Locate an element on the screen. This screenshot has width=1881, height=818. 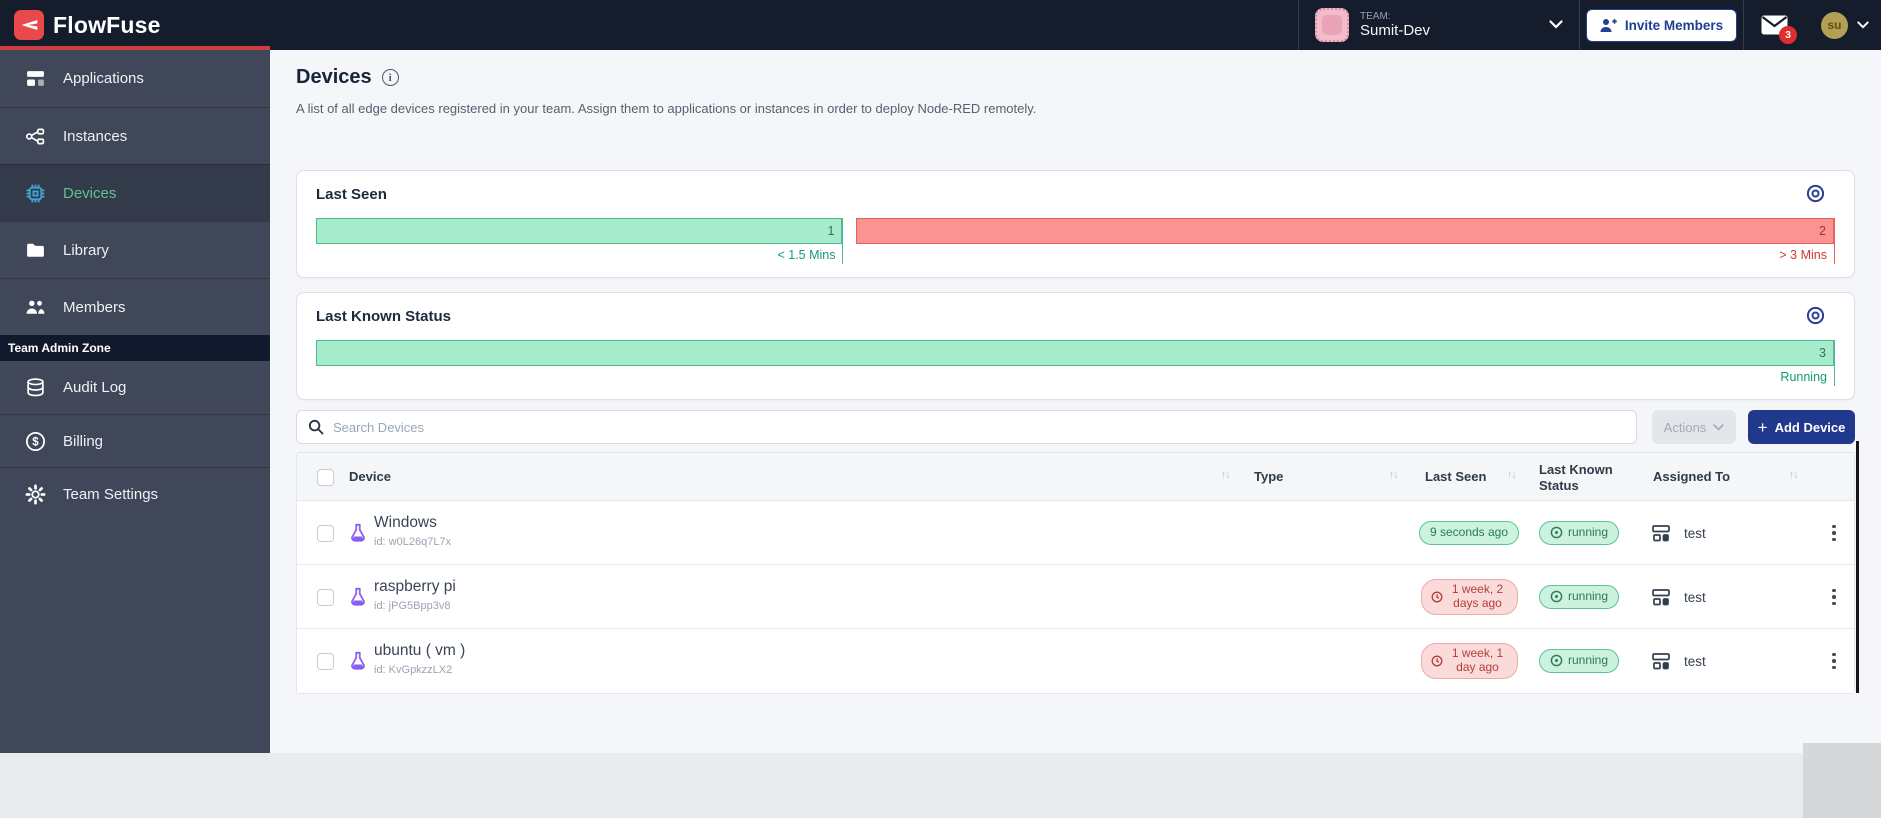
sidebar-item-members: Members is located at coordinates (135, 306).